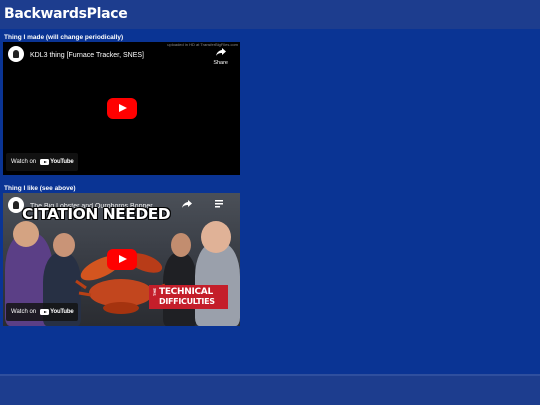  I want to click on footer-divider, so click(270, 375).